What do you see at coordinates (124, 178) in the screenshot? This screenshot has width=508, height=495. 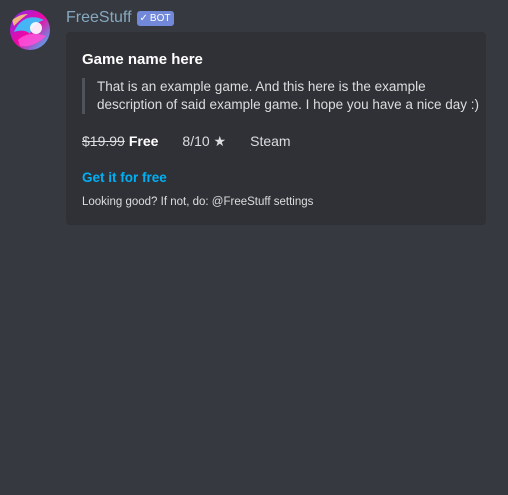 I see `get-it-link: Get it for free` at bounding box center [124, 178].